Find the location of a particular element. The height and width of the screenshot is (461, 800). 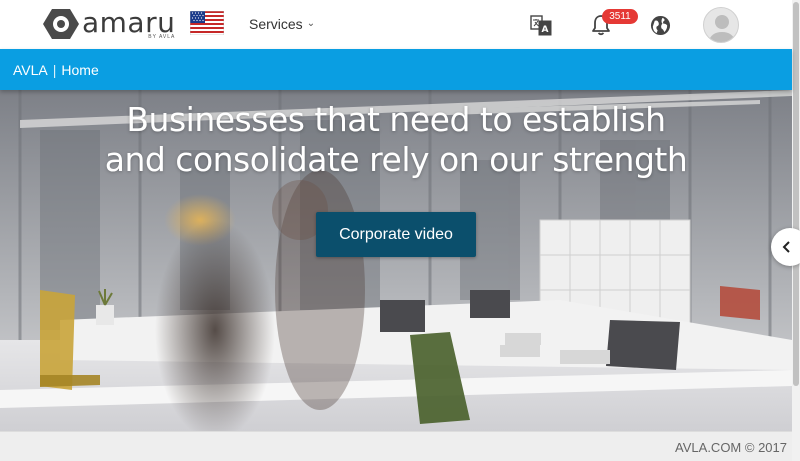

user-avatar is located at coordinates (721, 25).